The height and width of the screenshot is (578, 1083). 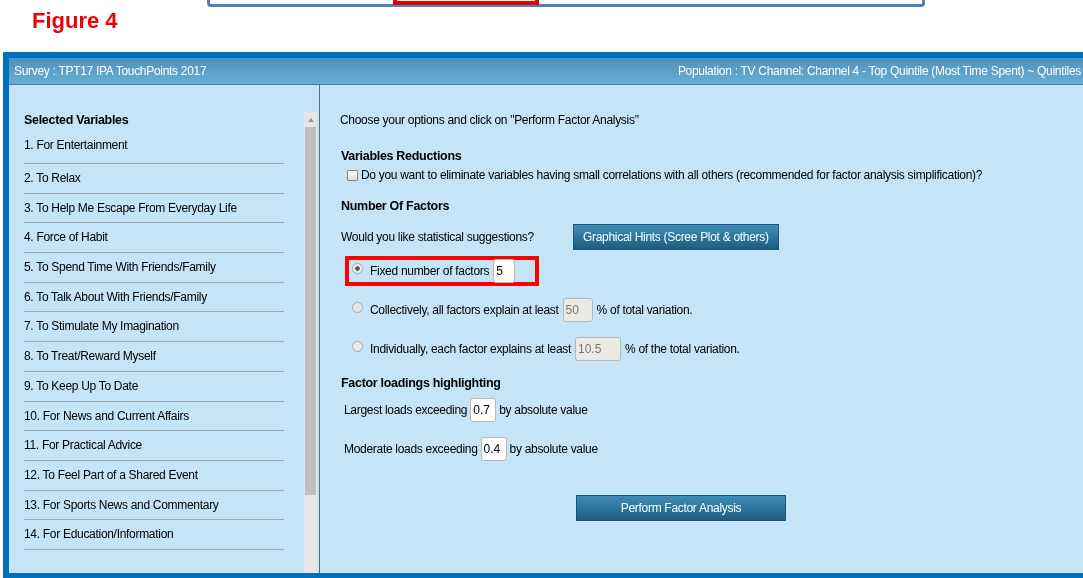 I want to click on section-heading: Variables Reductions, so click(x=402, y=156).